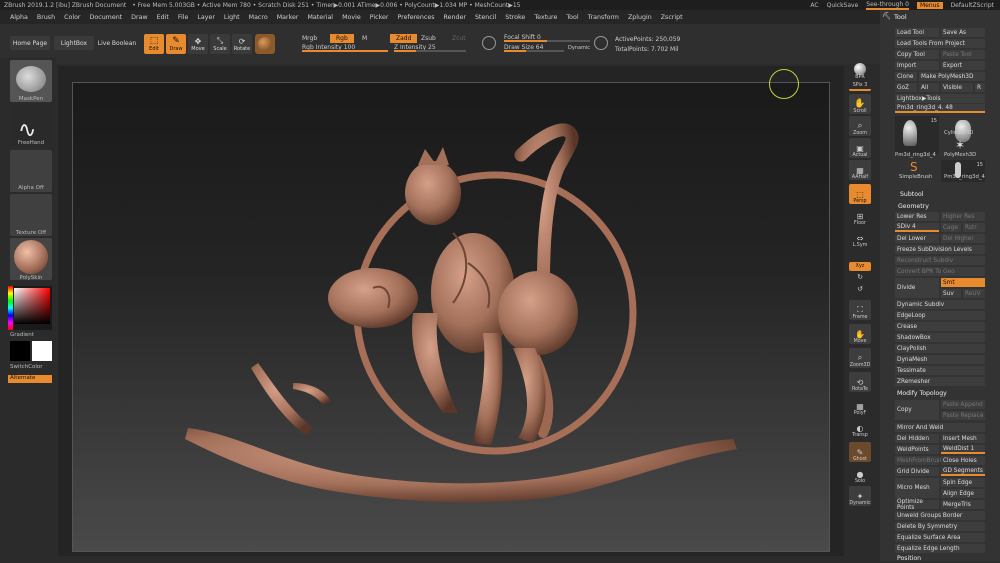 This screenshot has width=1000, height=563. Describe the element at coordinates (963, 32) in the screenshot. I see `save-as-button: Save As` at that location.